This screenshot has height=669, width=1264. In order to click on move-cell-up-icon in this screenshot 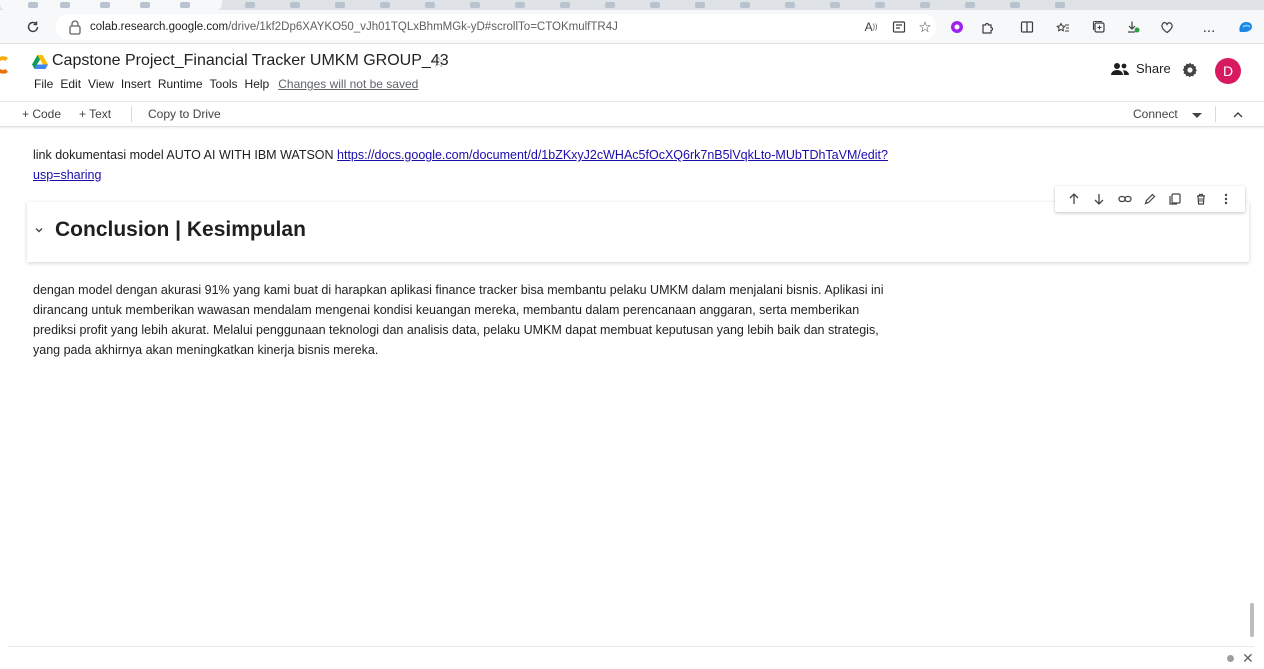, I will do `click(1074, 199)`.